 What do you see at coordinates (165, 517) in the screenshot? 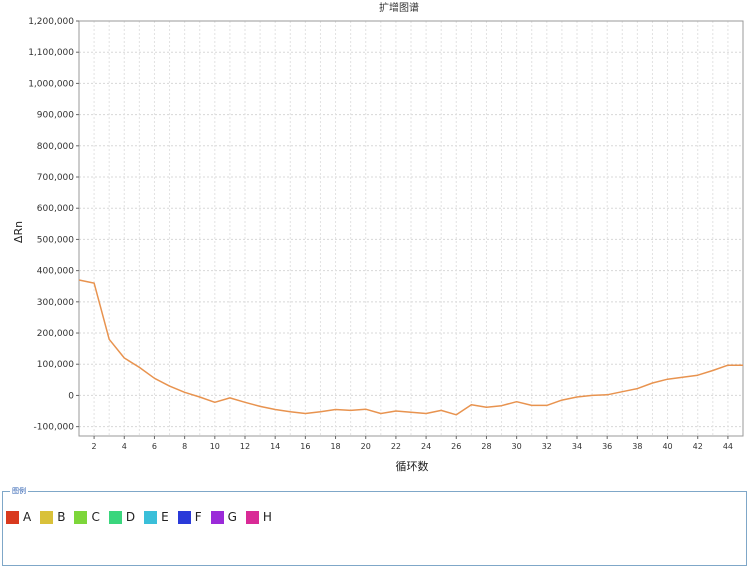
I see `legend-label: E` at bounding box center [165, 517].